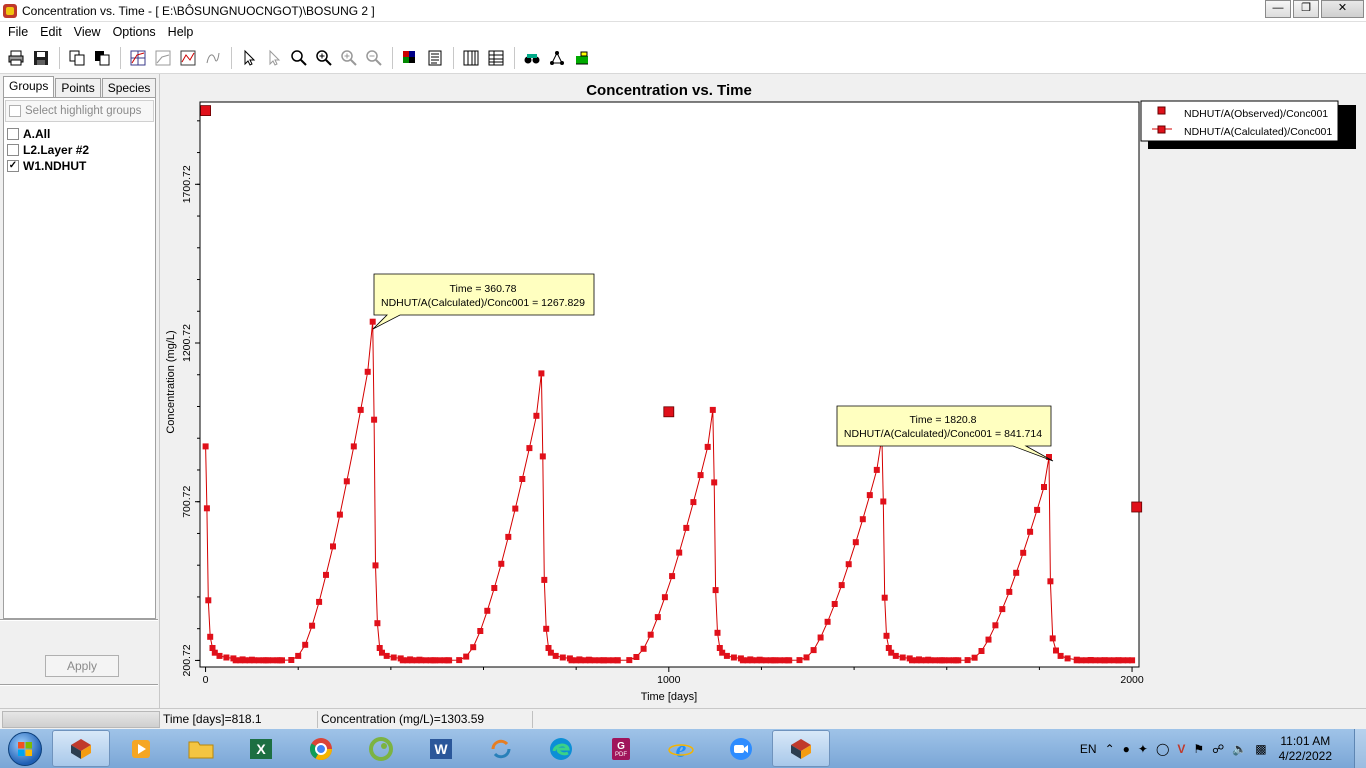  I want to click on columns-icon, so click(471, 58).